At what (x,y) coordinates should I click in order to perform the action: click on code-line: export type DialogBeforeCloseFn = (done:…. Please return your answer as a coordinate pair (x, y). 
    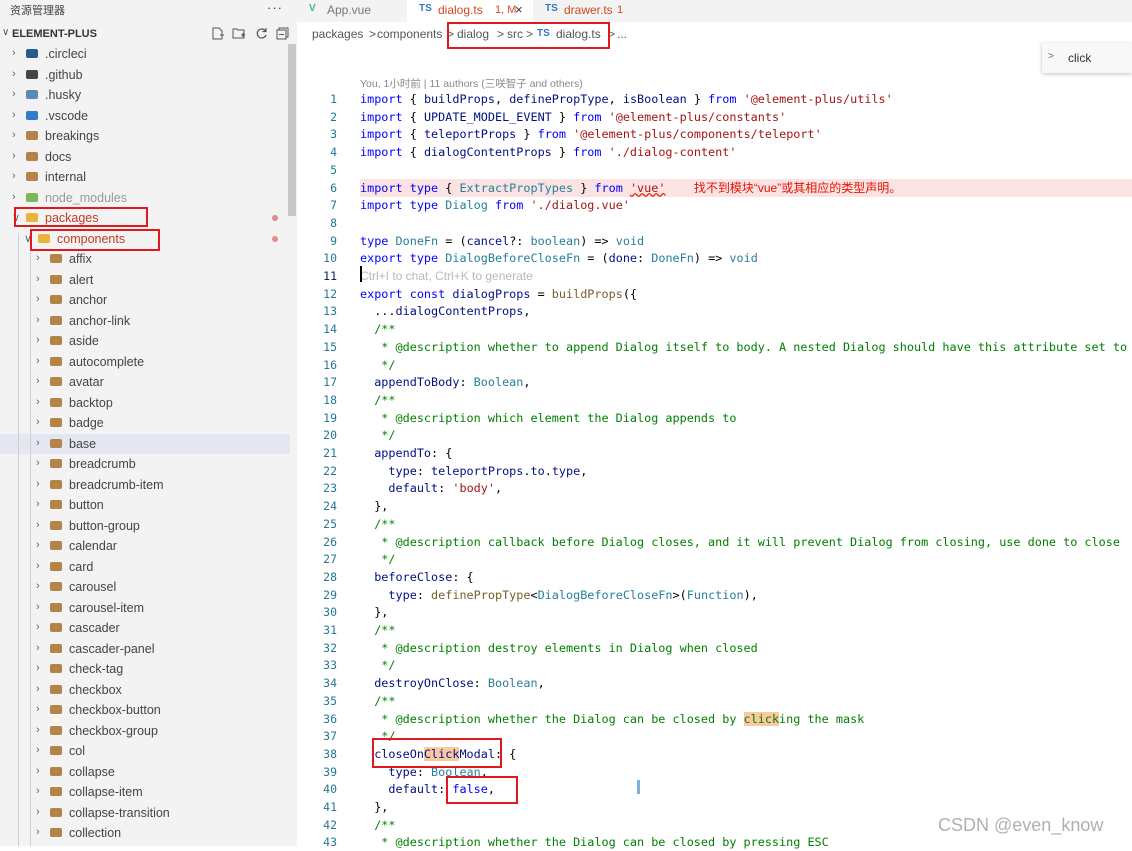
    Looking at the image, I should click on (746, 258).